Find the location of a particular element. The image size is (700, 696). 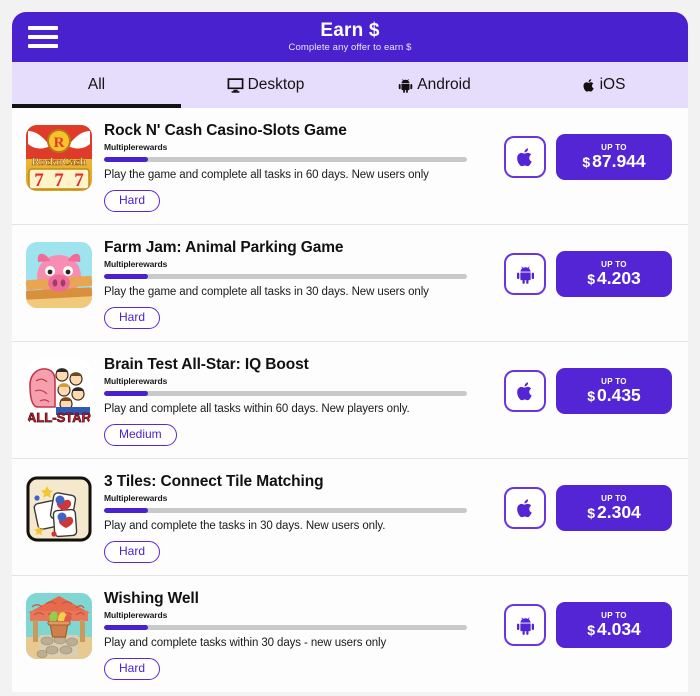

platform-tab-bar: All Desktop Android iOS is located at coordinates (350, 85).